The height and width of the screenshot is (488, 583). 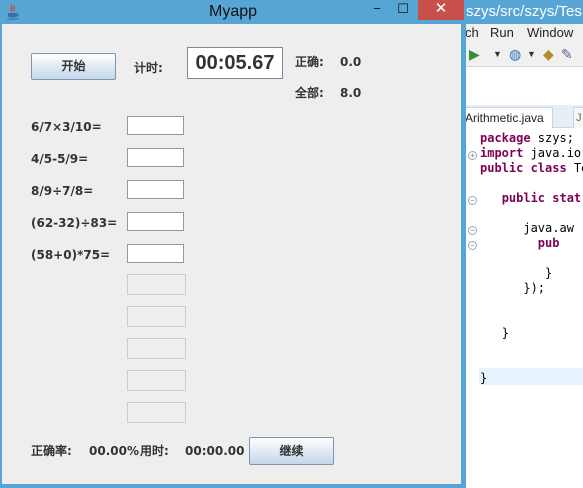 What do you see at coordinates (548, 228) in the screenshot?
I see `code-text: java.aw` at bounding box center [548, 228].